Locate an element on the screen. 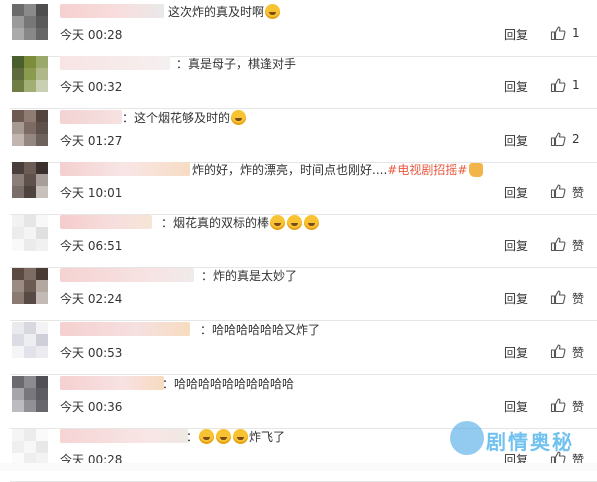  hashtag-link: #电视剧招摇# is located at coordinates (427, 170).